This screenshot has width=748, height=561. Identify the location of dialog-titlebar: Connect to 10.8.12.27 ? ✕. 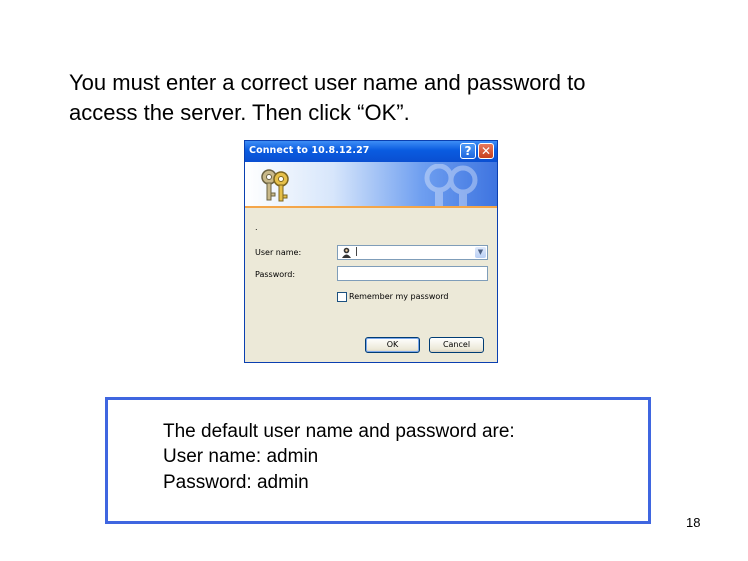
(371, 151).